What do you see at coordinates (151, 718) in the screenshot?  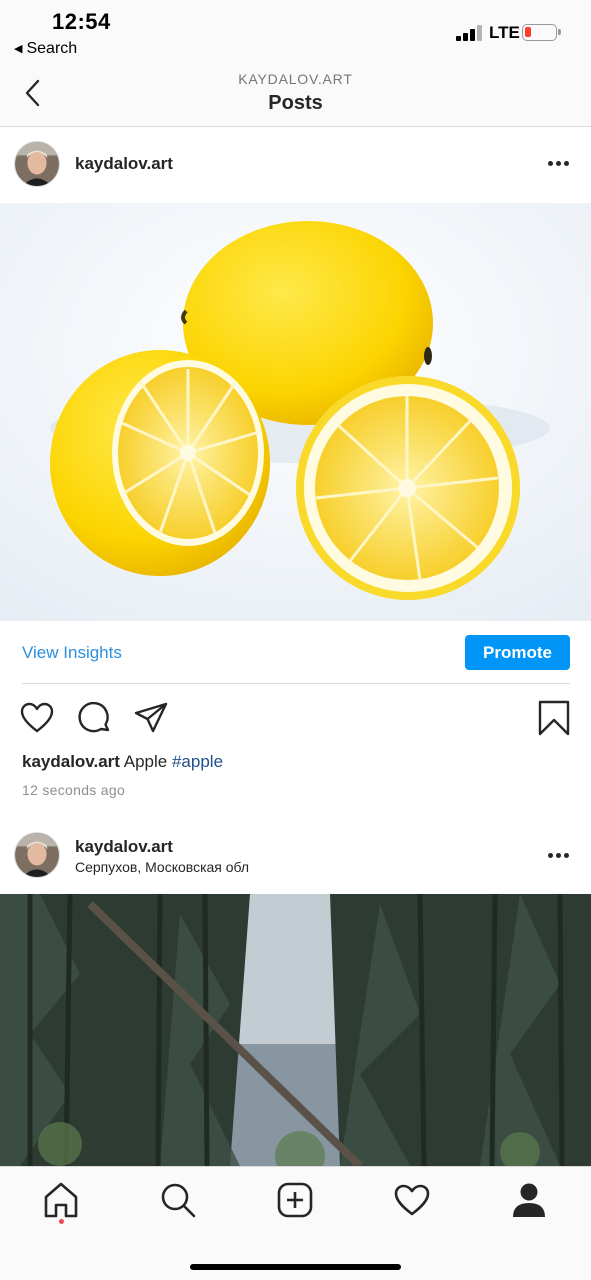 I see `share-icon` at bounding box center [151, 718].